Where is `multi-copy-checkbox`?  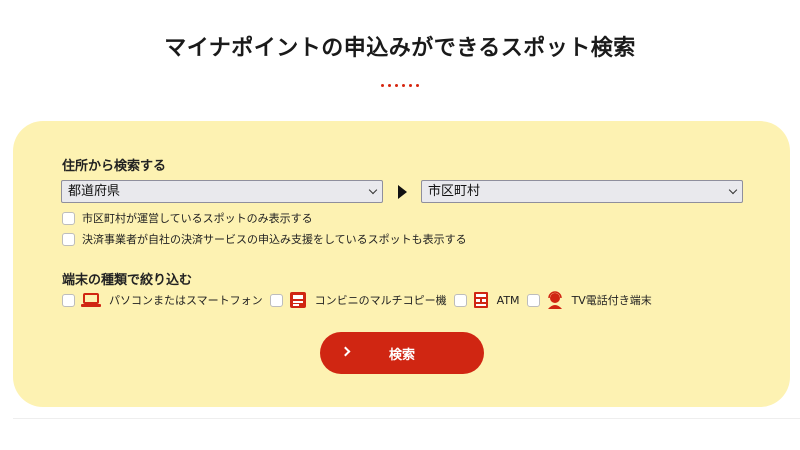 multi-copy-checkbox is located at coordinates (276, 300).